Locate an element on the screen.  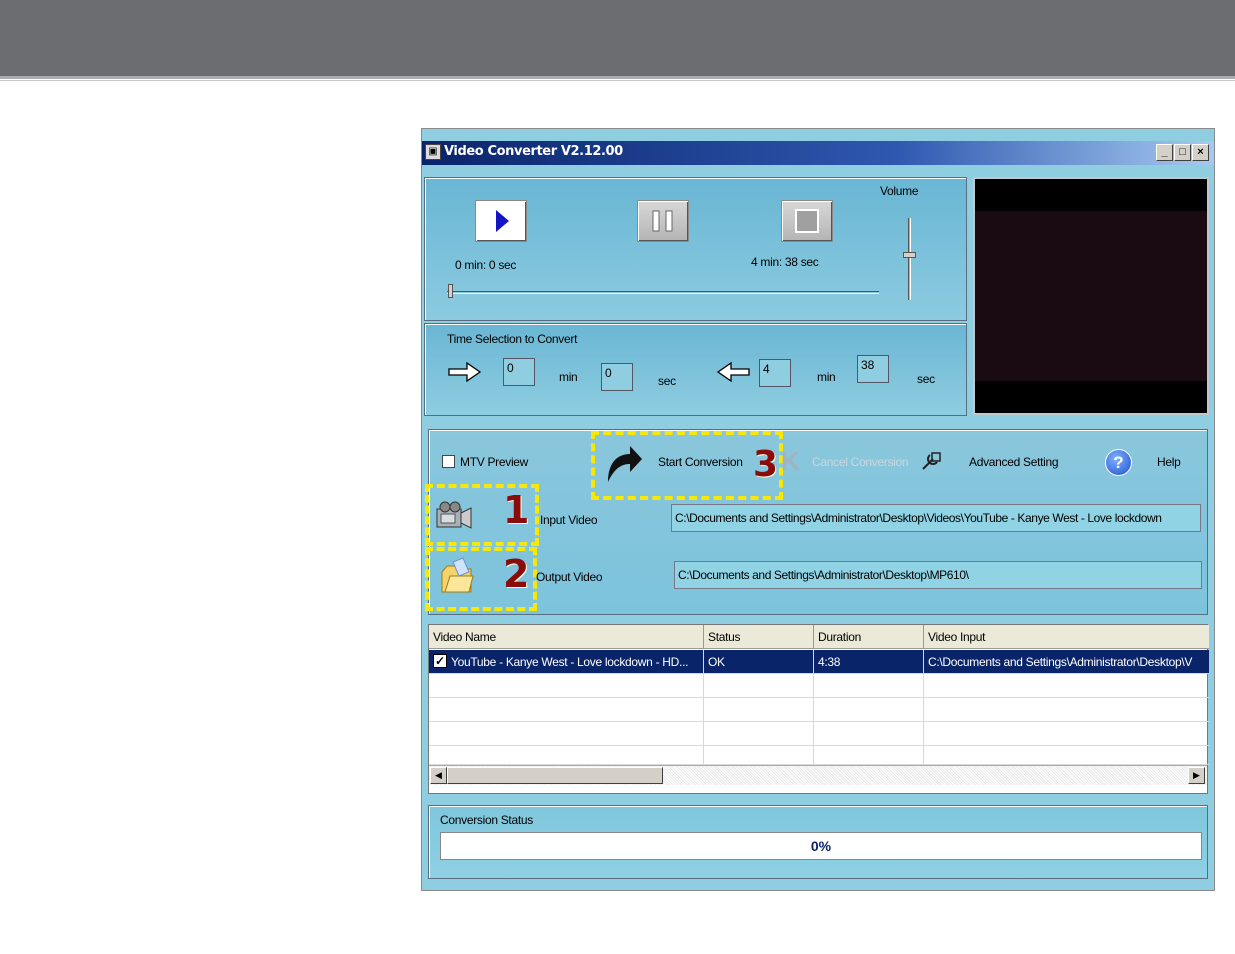
input-video-label: Input Video is located at coordinates (569, 520).